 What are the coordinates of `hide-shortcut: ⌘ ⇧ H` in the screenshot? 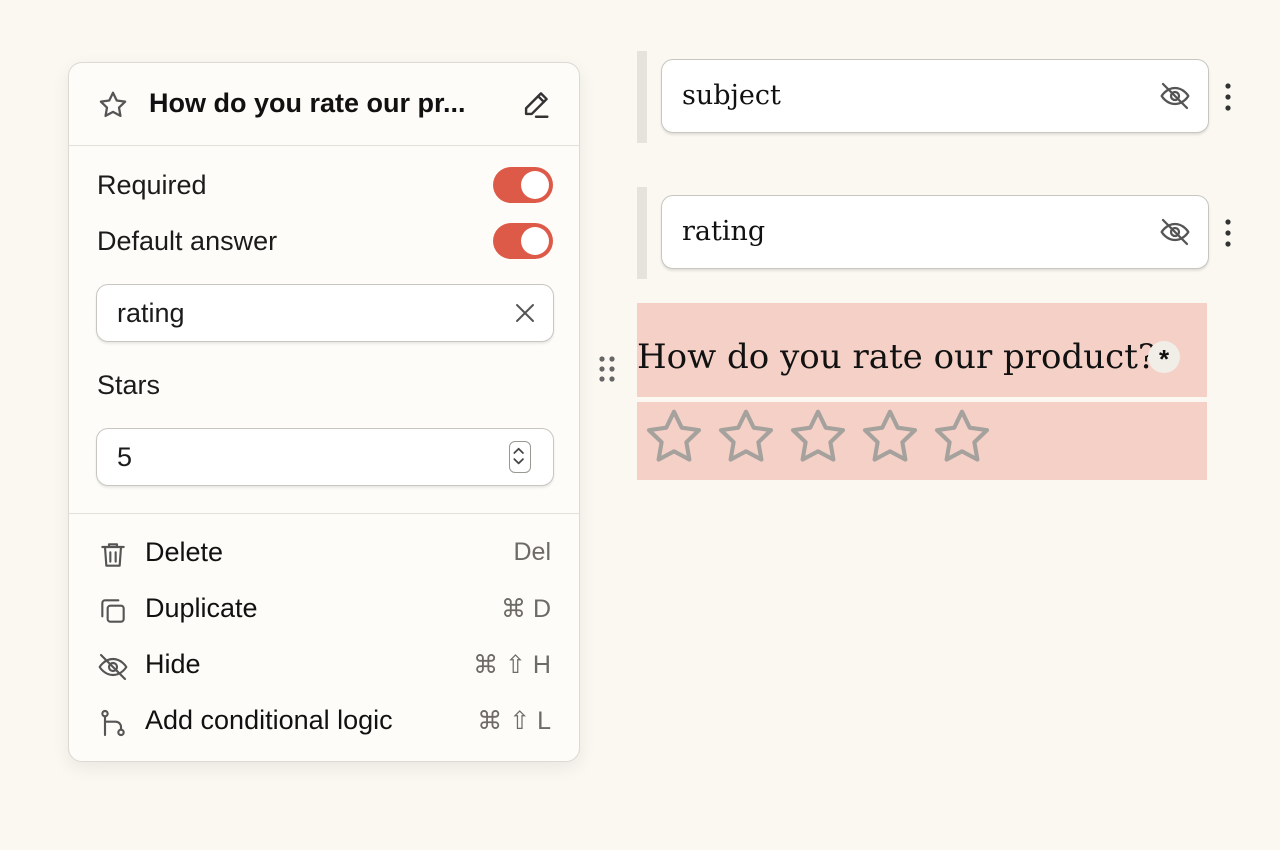 It's located at (512, 665).